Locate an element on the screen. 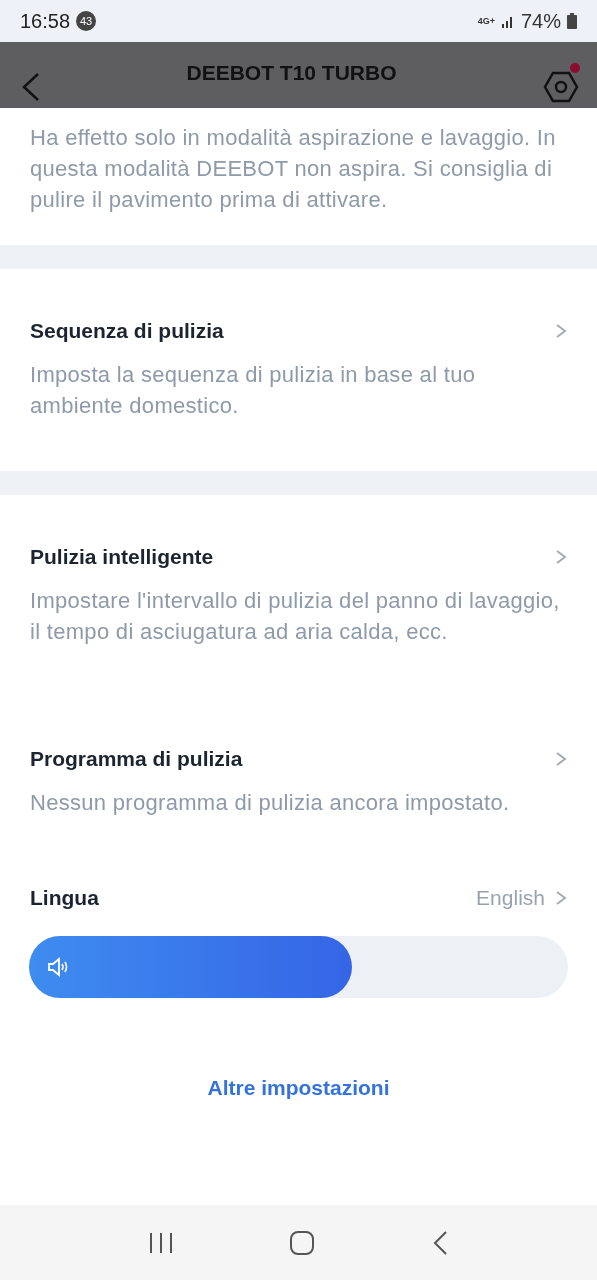  recent-apps-icon is located at coordinates (160, 1242).